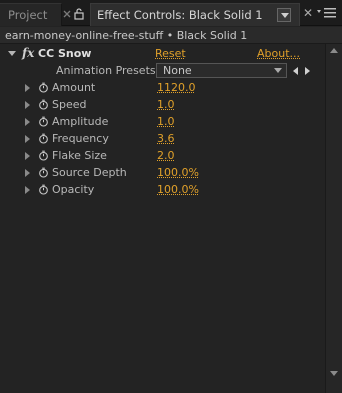 This screenshot has width=342, height=393. I want to click on effect-name: CC Snow, so click(64, 53).